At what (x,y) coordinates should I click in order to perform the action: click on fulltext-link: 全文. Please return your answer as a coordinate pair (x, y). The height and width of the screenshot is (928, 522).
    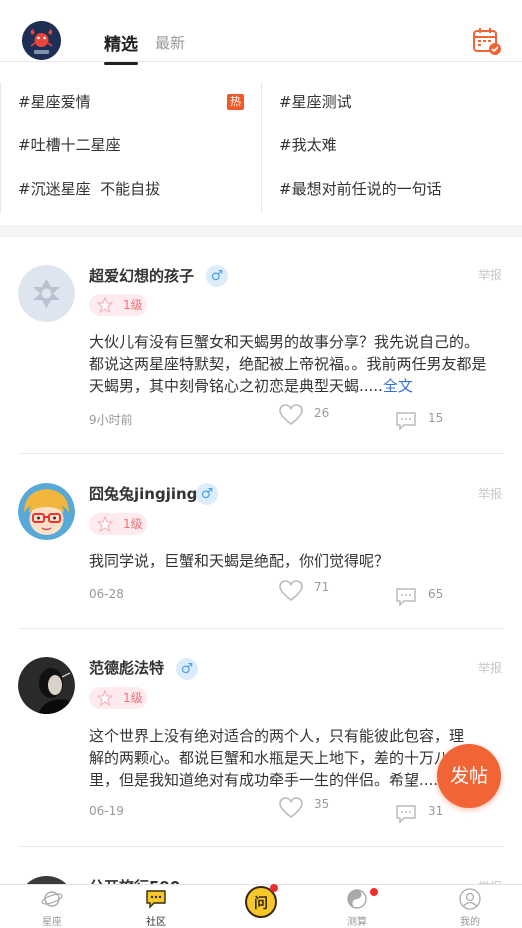
    Looking at the image, I should click on (398, 386).